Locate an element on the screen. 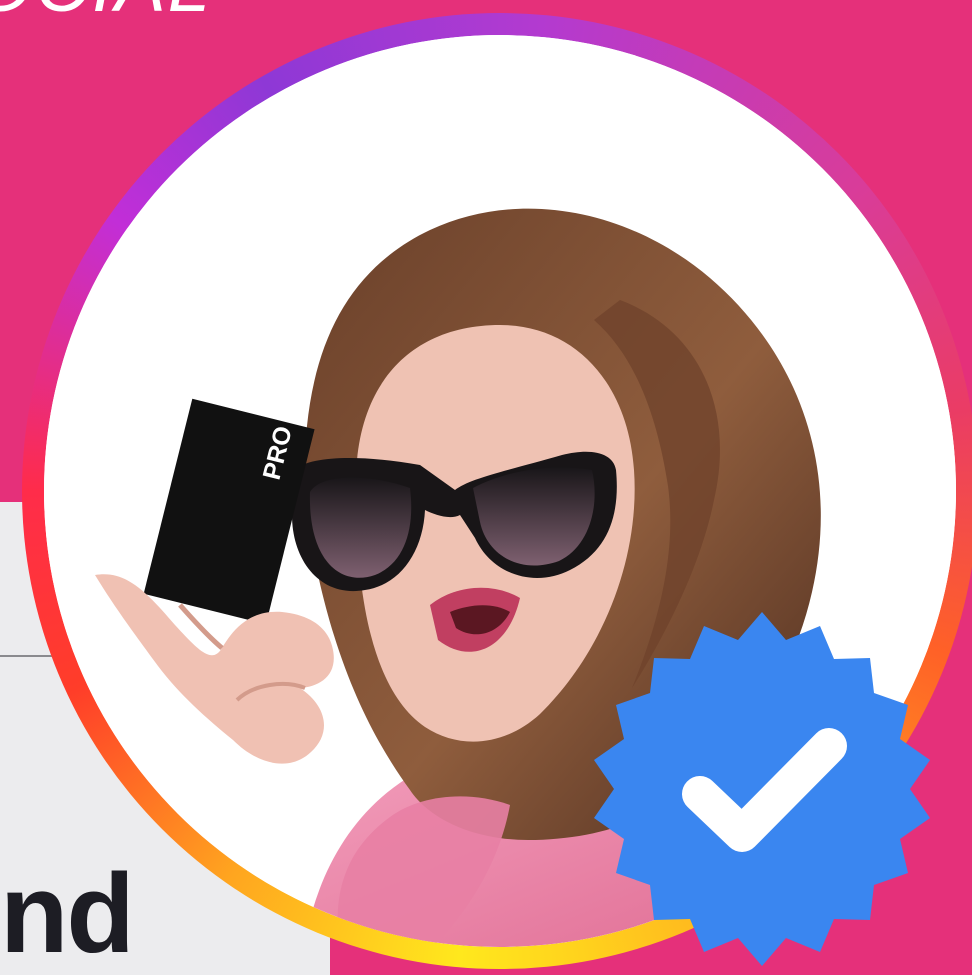 This screenshot has width=972, height=975. verified-badge is located at coordinates (762, 789).